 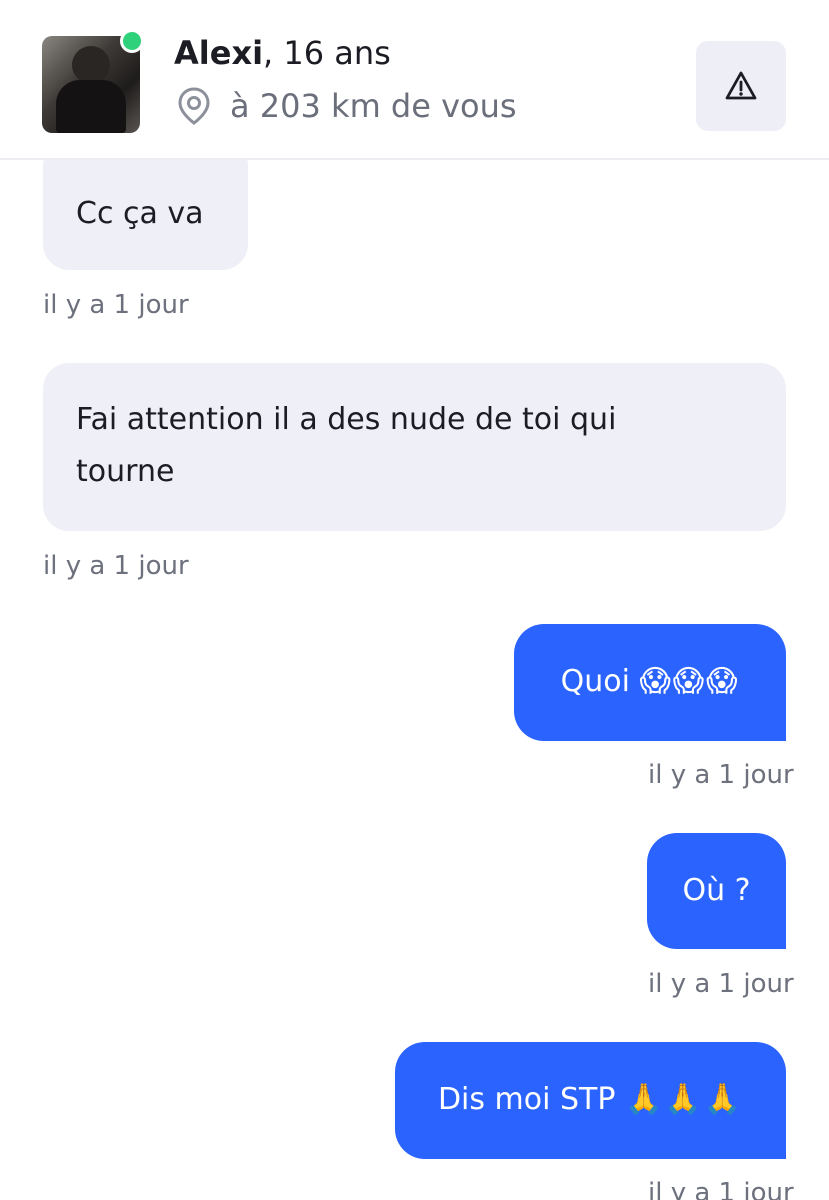 I want to click on message-text: Quoi, so click(x=595, y=681).